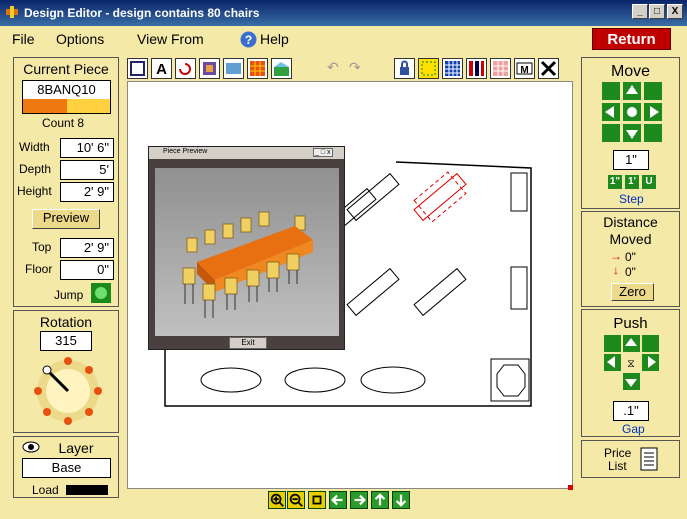  Describe the element at coordinates (401, 500) in the screenshot. I see `pan-down-icon` at that location.